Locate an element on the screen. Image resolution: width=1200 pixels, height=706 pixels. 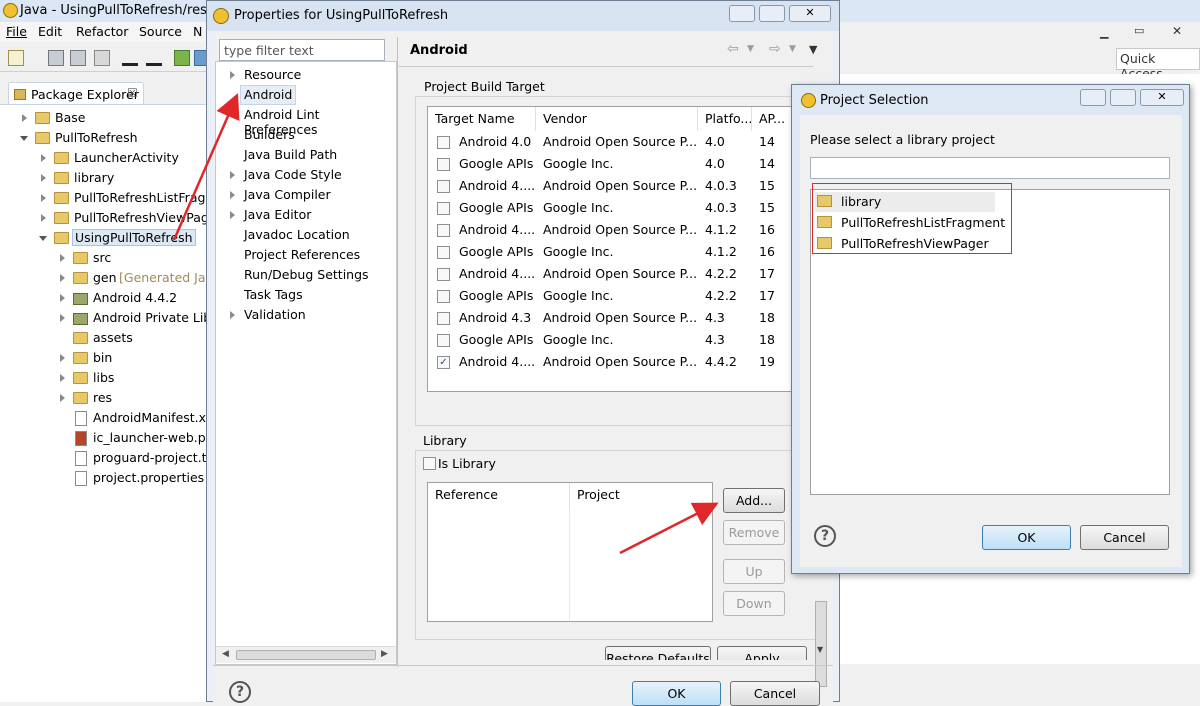
annotation-arrow-add is located at coordinates (669, 528).